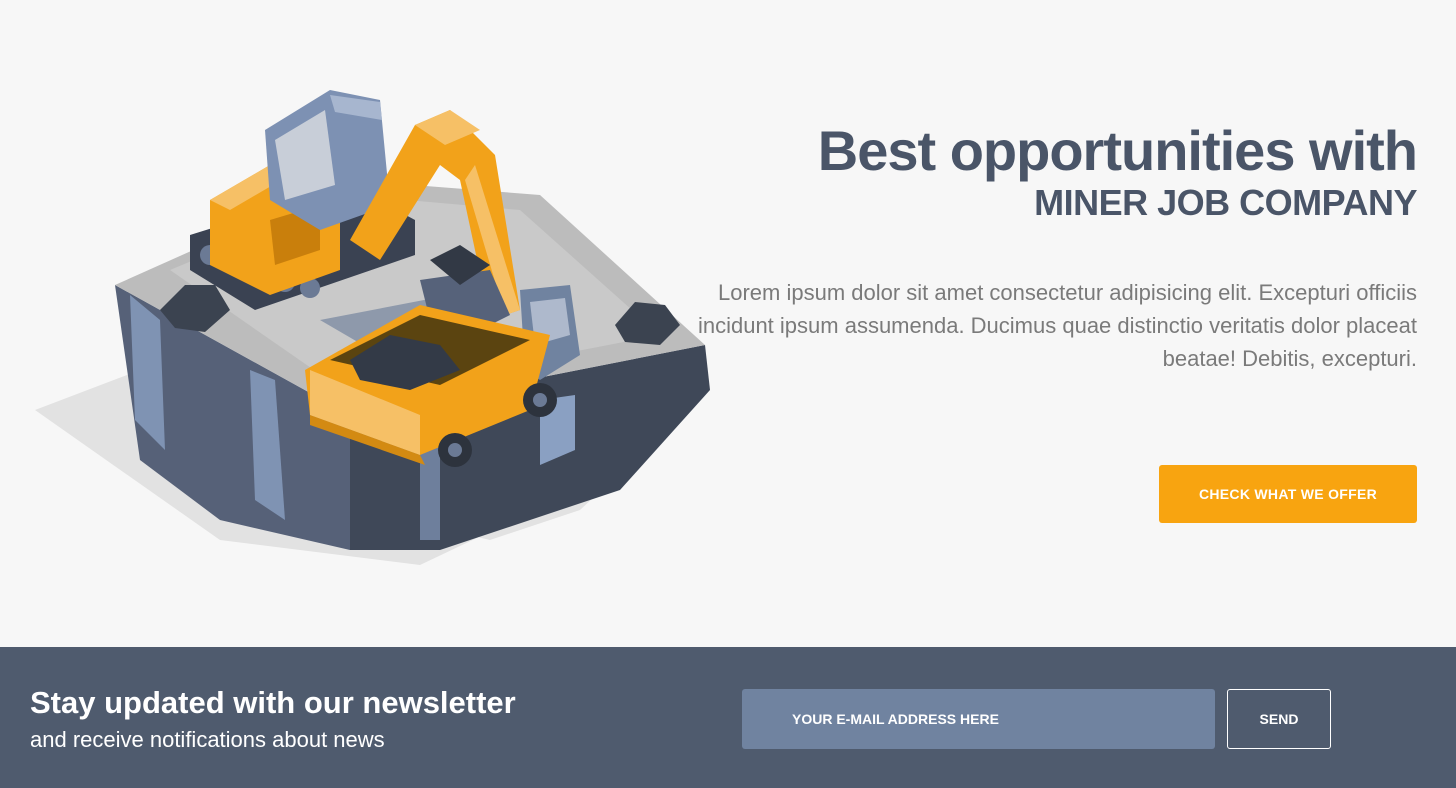  I want to click on hero-subheadline: MINER JOB COMPANY, so click(1225, 202).